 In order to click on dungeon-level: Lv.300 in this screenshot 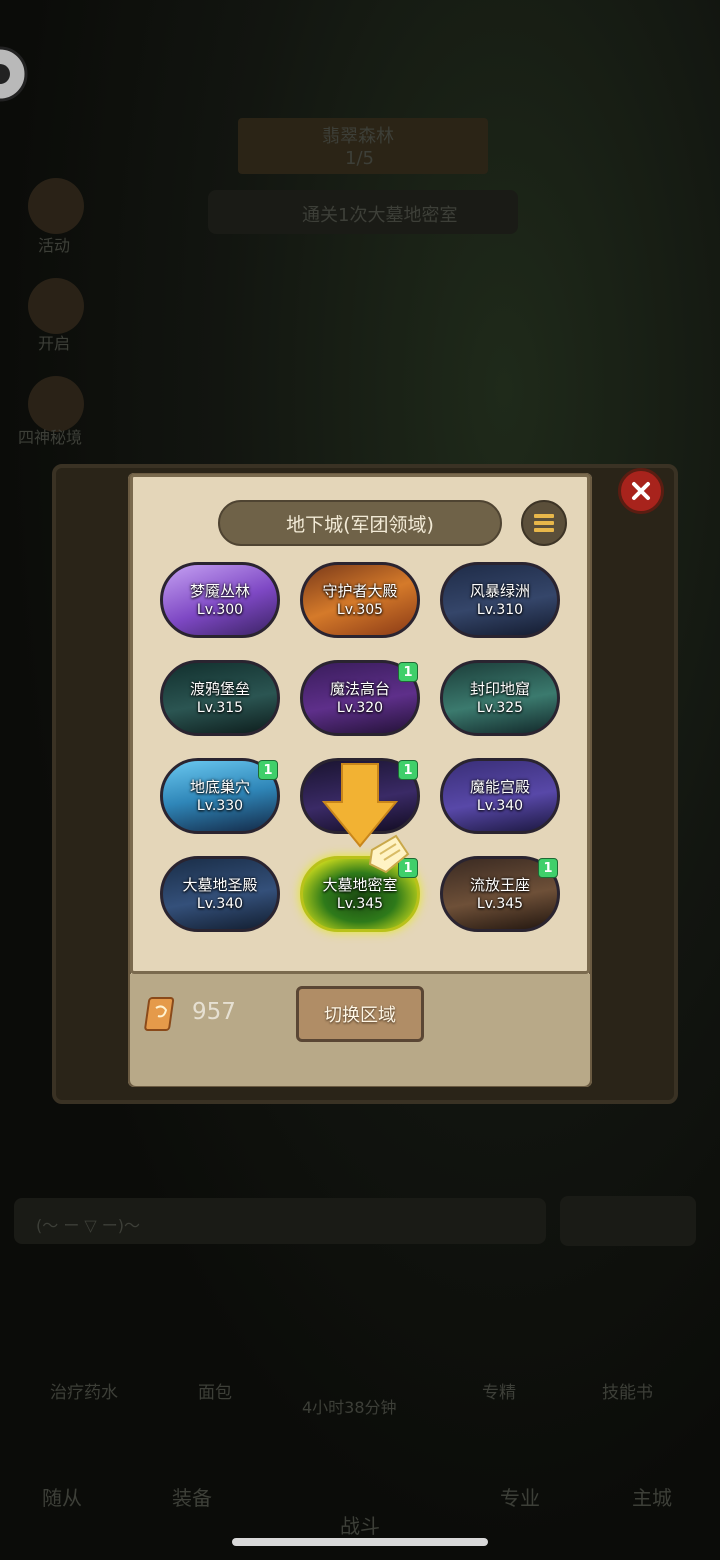, I will do `click(220, 609)`.